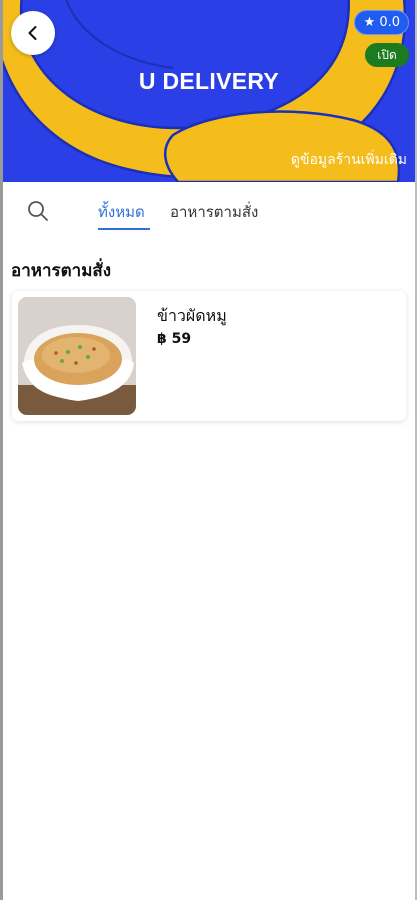 The image size is (417, 900). I want to click on menu-item-name: ข้าวผัดหมู, so click(192, 315).